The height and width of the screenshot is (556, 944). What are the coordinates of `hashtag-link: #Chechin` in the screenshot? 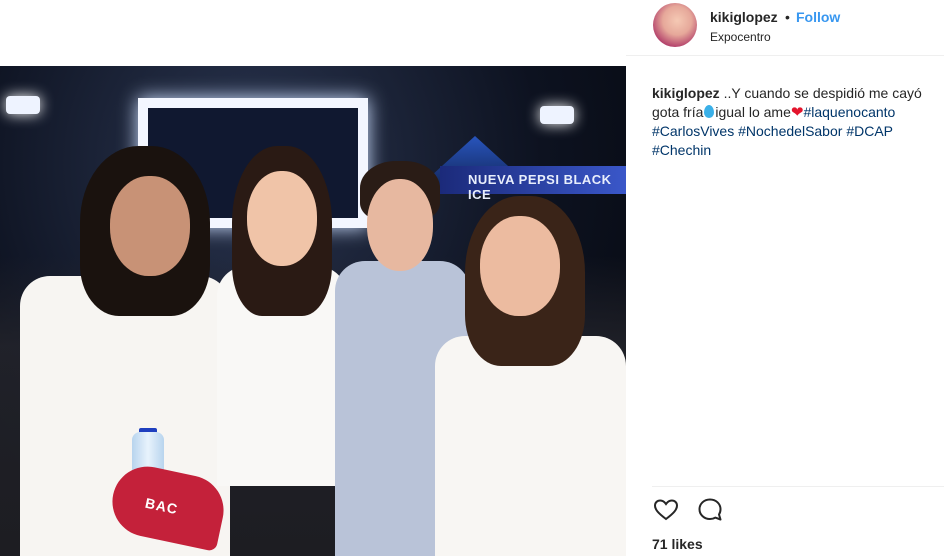 It's located at (681, 150).